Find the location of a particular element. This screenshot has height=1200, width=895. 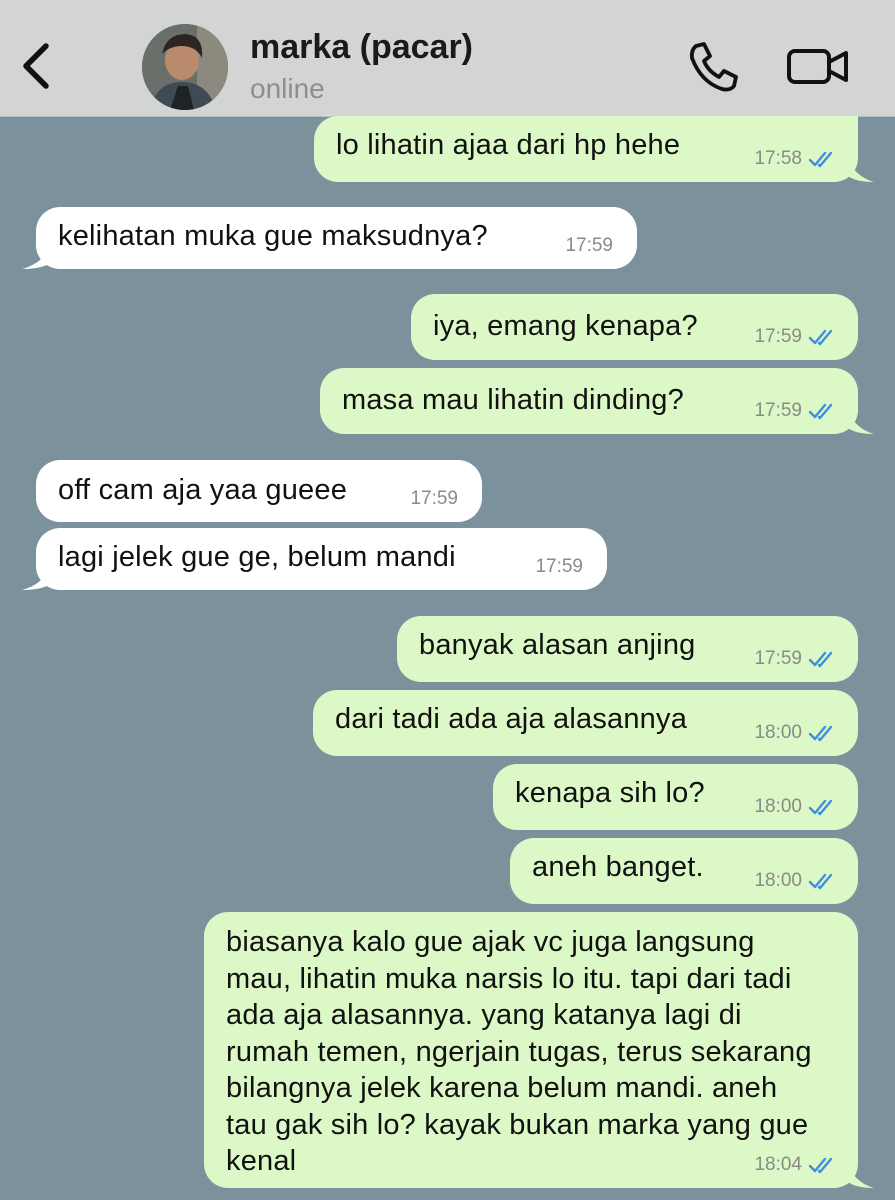

message-bubble-outgoing: masa mau lihatin dinding? 17:59 is located at coordinates (589, 401).